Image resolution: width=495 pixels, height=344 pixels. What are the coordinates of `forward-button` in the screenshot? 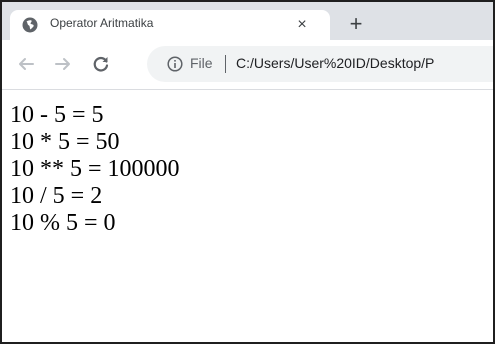 It's located at (63, 64).